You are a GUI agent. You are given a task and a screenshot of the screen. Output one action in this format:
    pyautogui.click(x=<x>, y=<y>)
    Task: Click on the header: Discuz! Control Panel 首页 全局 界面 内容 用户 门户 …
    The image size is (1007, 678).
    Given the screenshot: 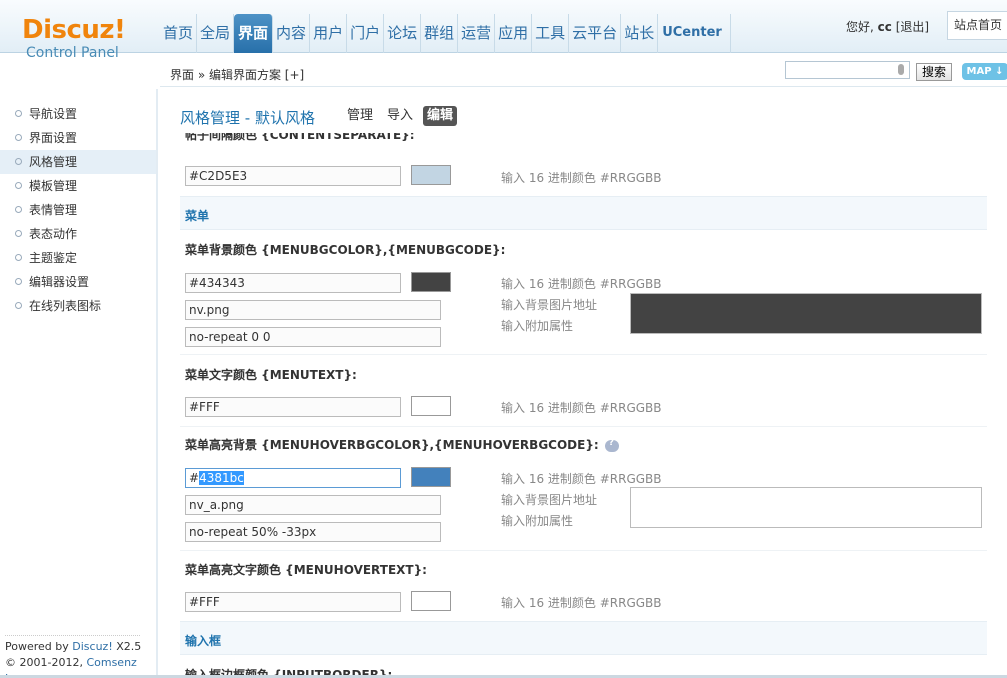 What is the action you would take?
    pyautogui.click(x=503, y=30)
    